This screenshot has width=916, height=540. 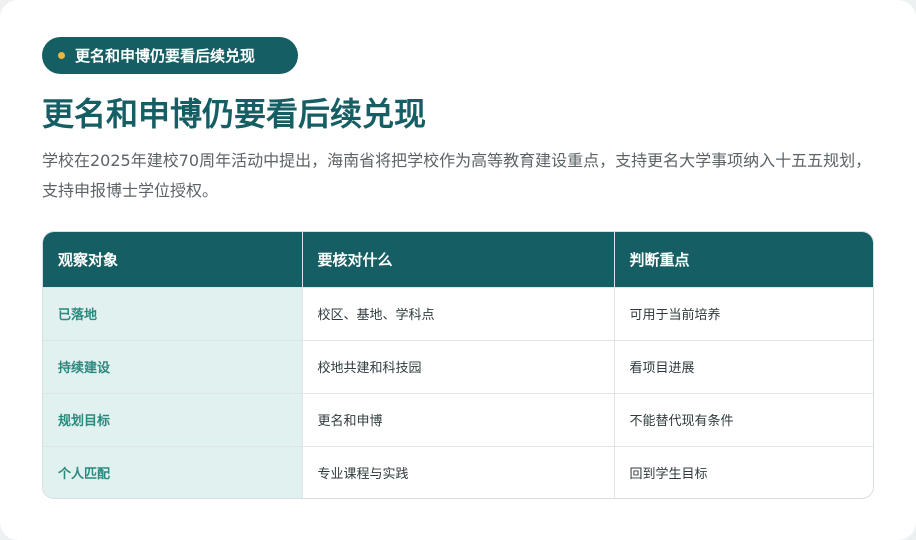 What do you see at coordinates (173, 313) in the screenshot?
I see `row-label: 已落地` at bounding box center [173, 313].